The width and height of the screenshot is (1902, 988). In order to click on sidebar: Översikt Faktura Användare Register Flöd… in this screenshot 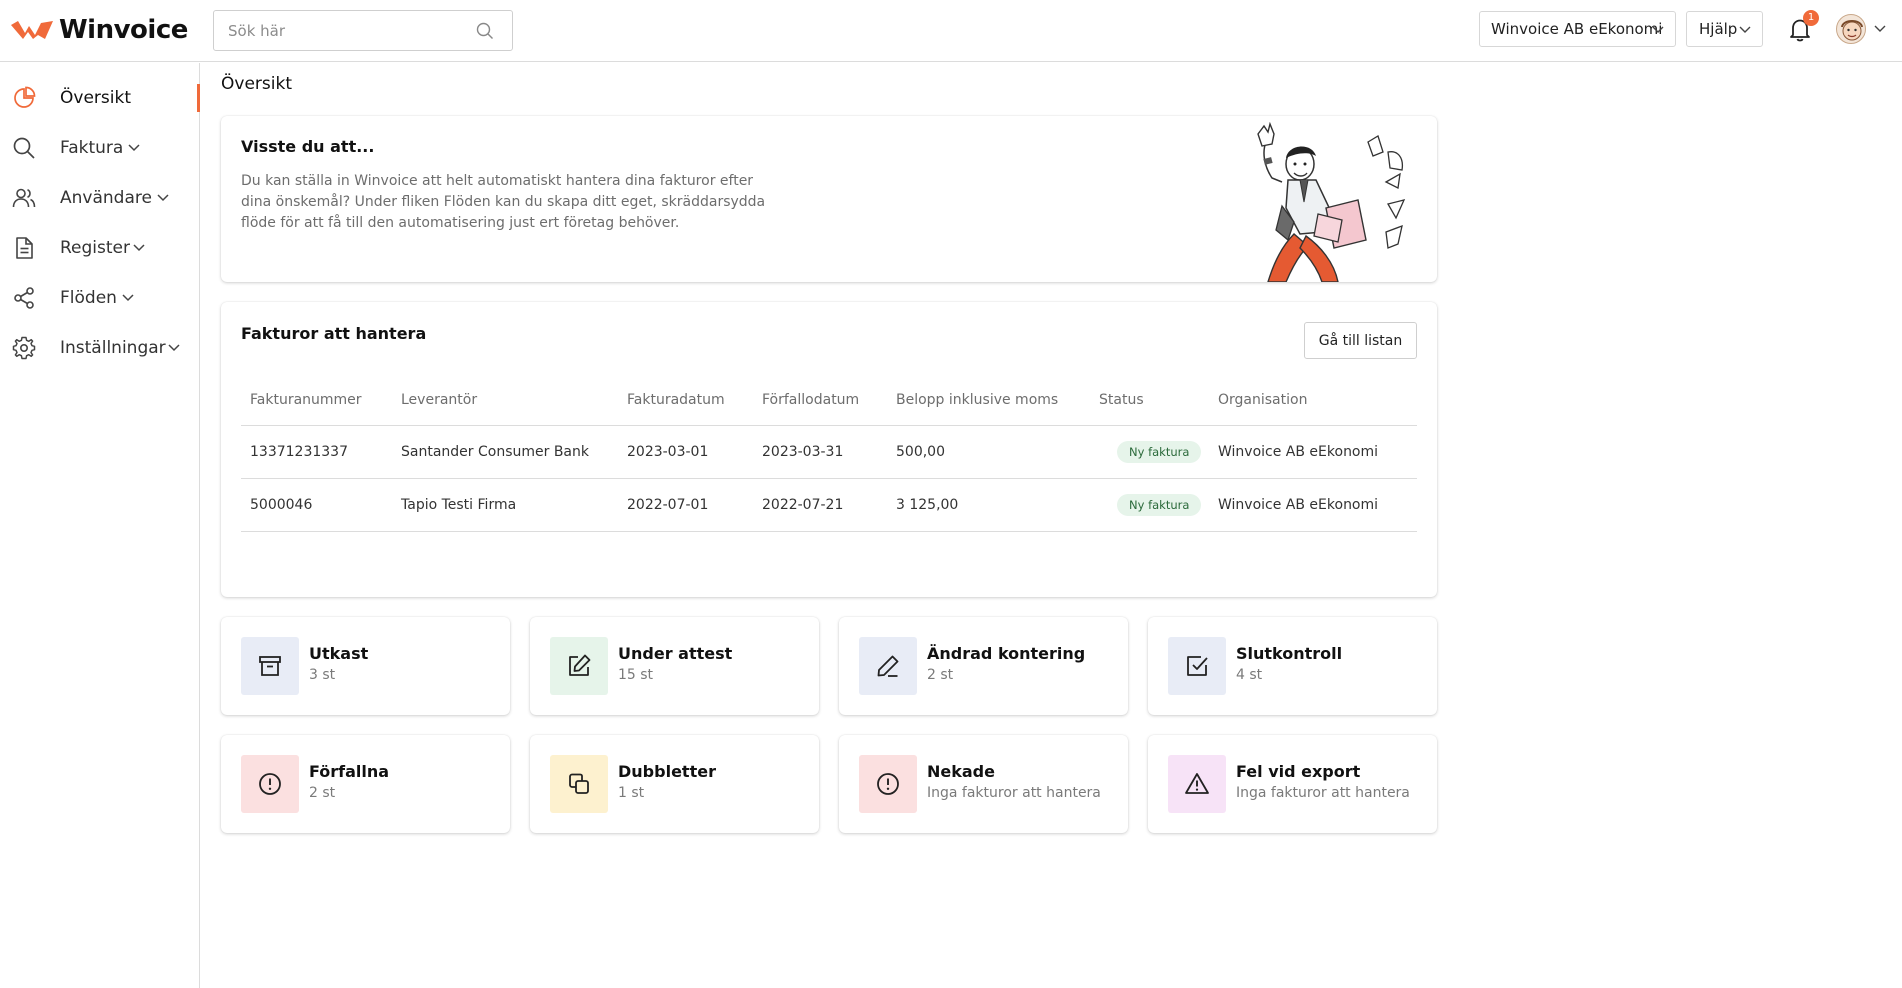, I will do `click(100, 525)`.